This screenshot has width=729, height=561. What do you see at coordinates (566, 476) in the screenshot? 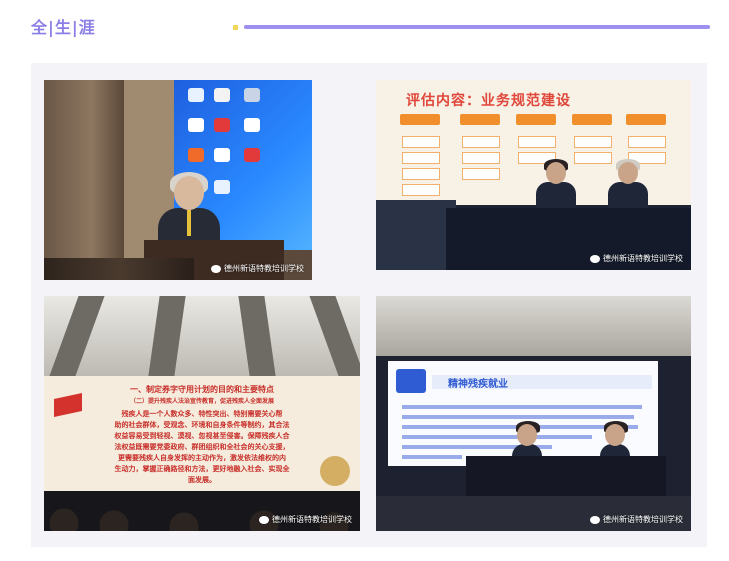
I see `presentation-table` at bounding box center [566, 476].